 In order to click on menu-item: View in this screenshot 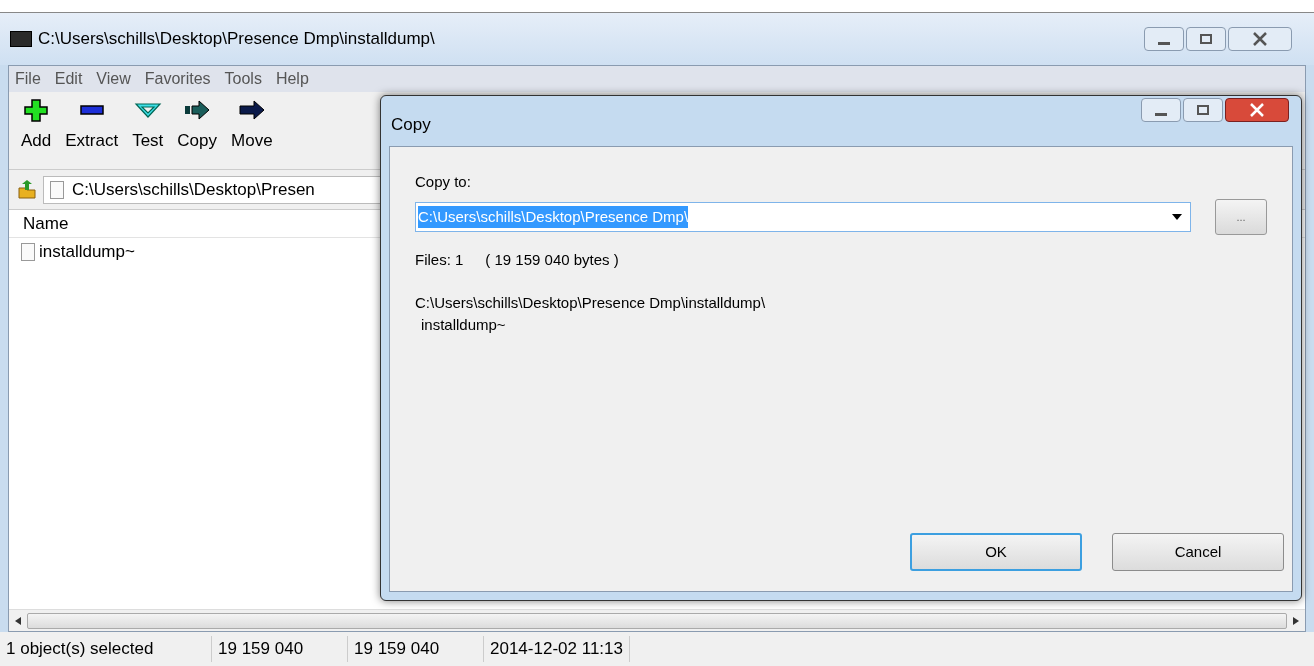, I will do `click(113, 79)`.